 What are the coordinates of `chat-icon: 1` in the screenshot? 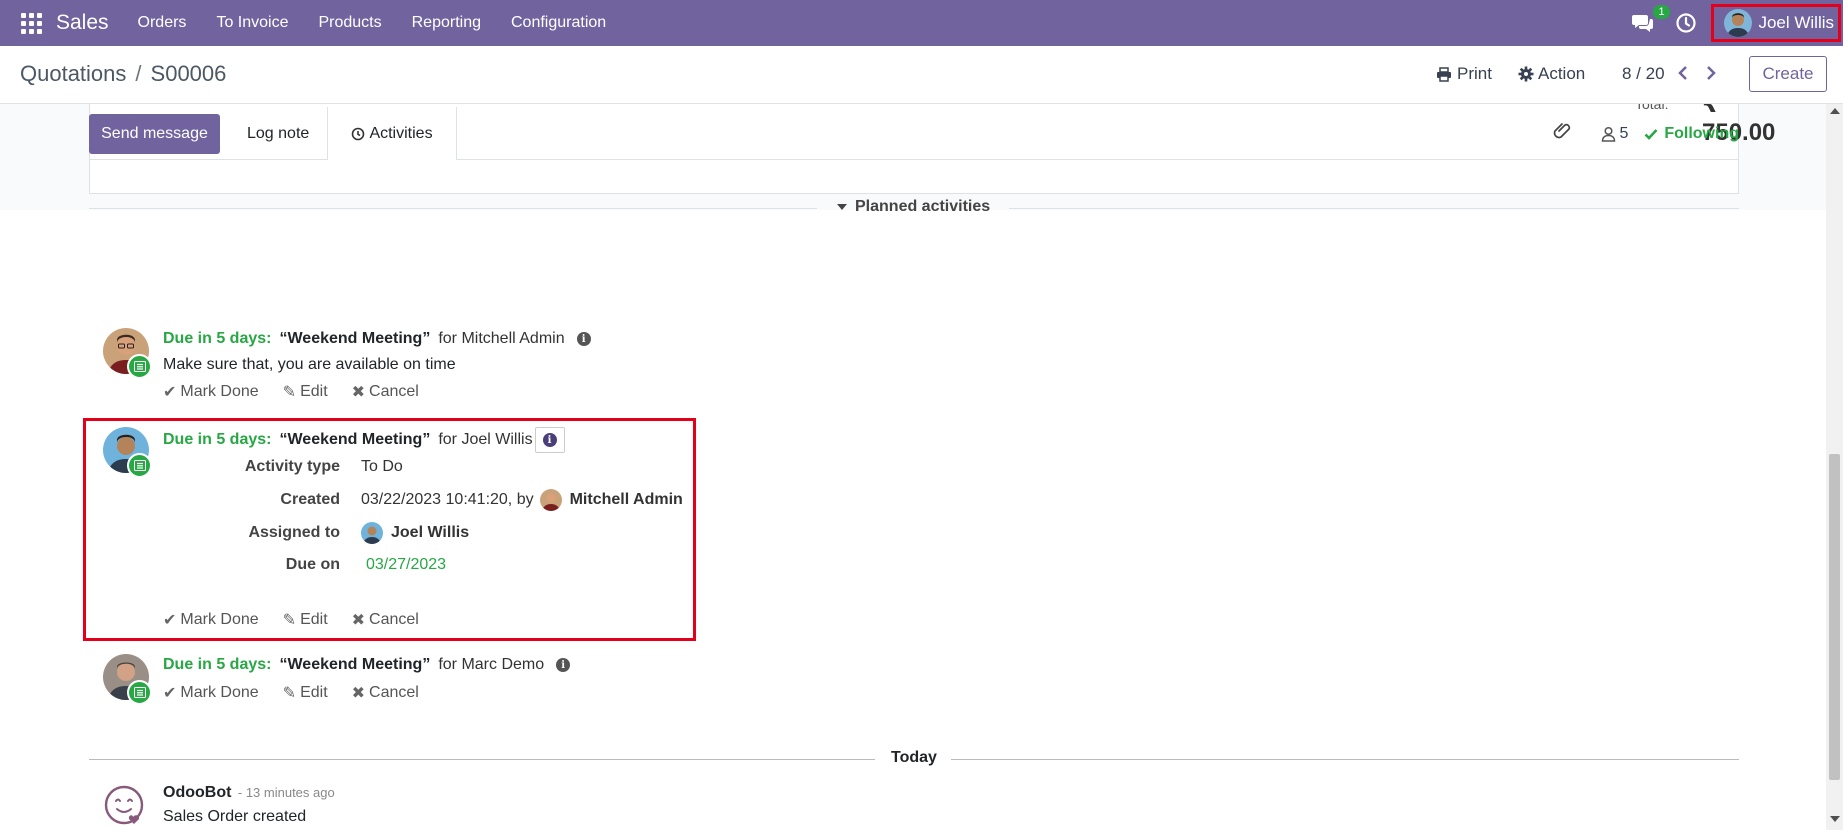 It's located at (1650, 20).